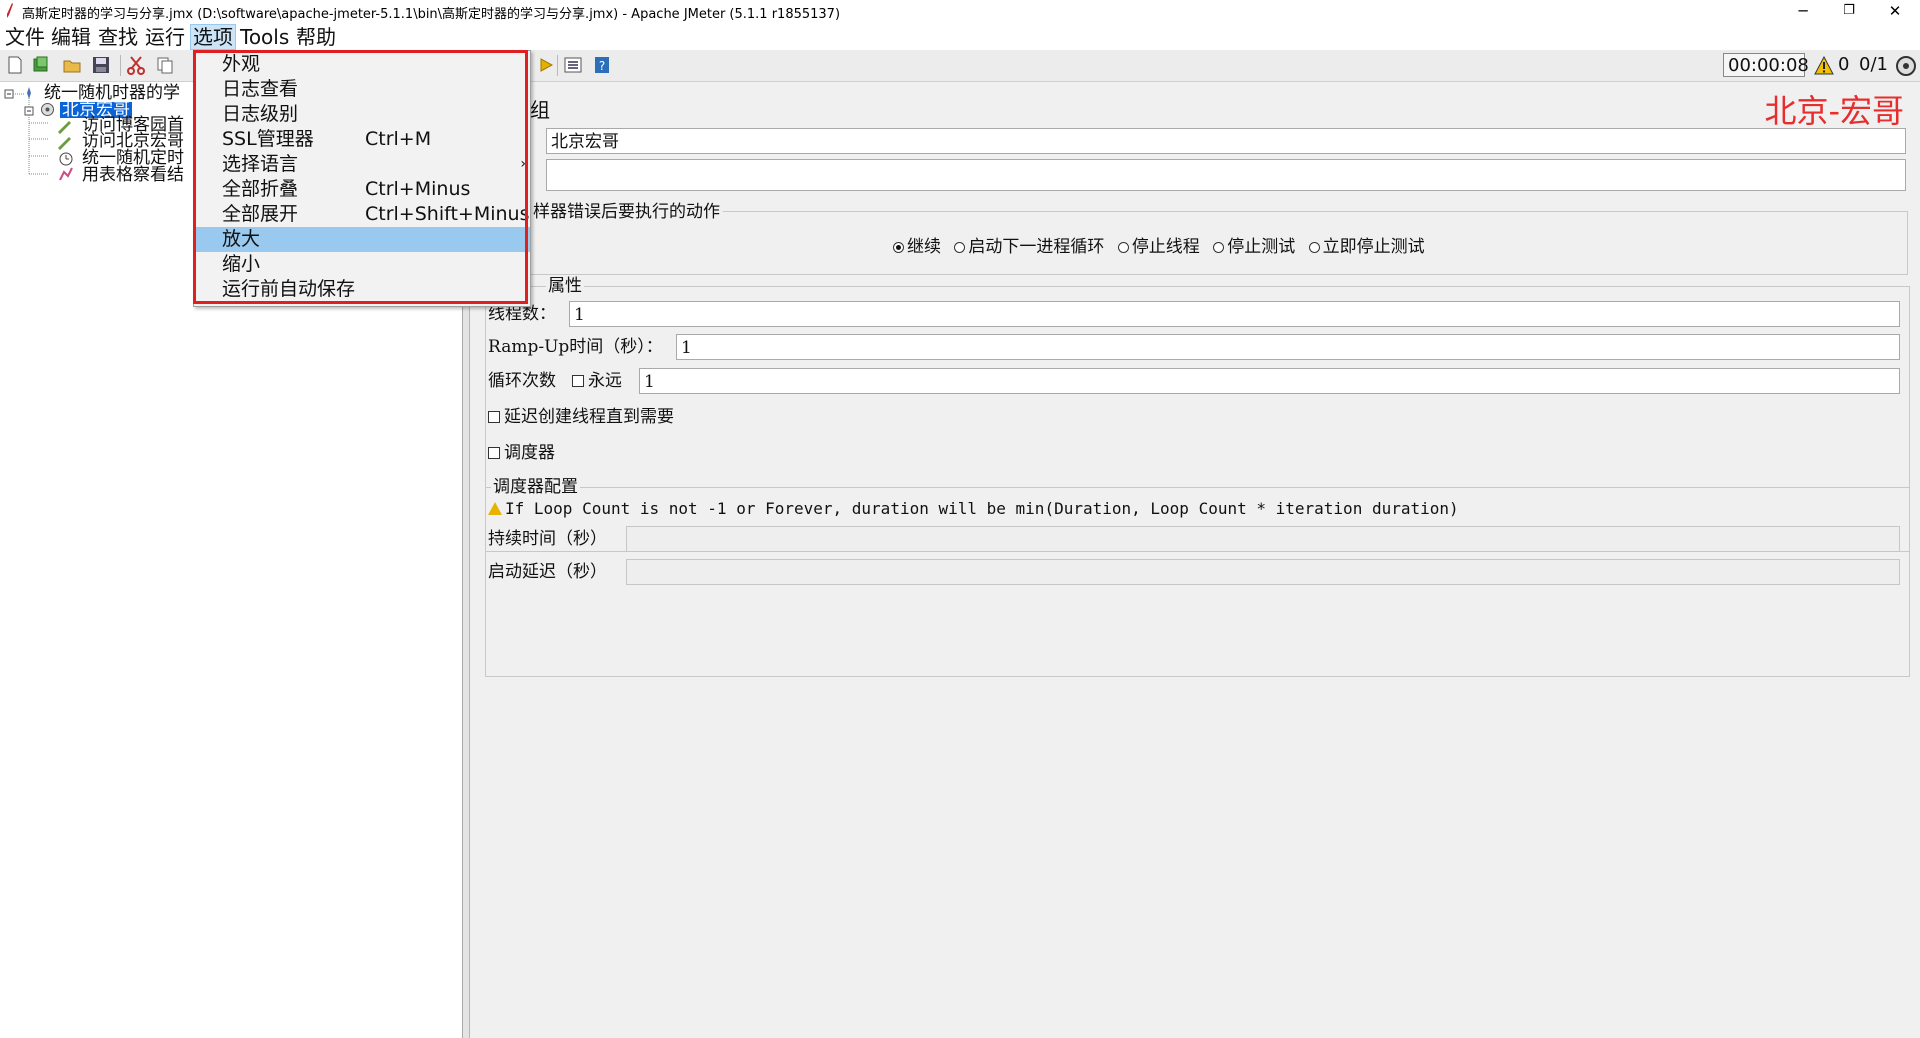 The image size is (1920, 1038). I want to click on restore-button: ❐, so click(1849, 12).